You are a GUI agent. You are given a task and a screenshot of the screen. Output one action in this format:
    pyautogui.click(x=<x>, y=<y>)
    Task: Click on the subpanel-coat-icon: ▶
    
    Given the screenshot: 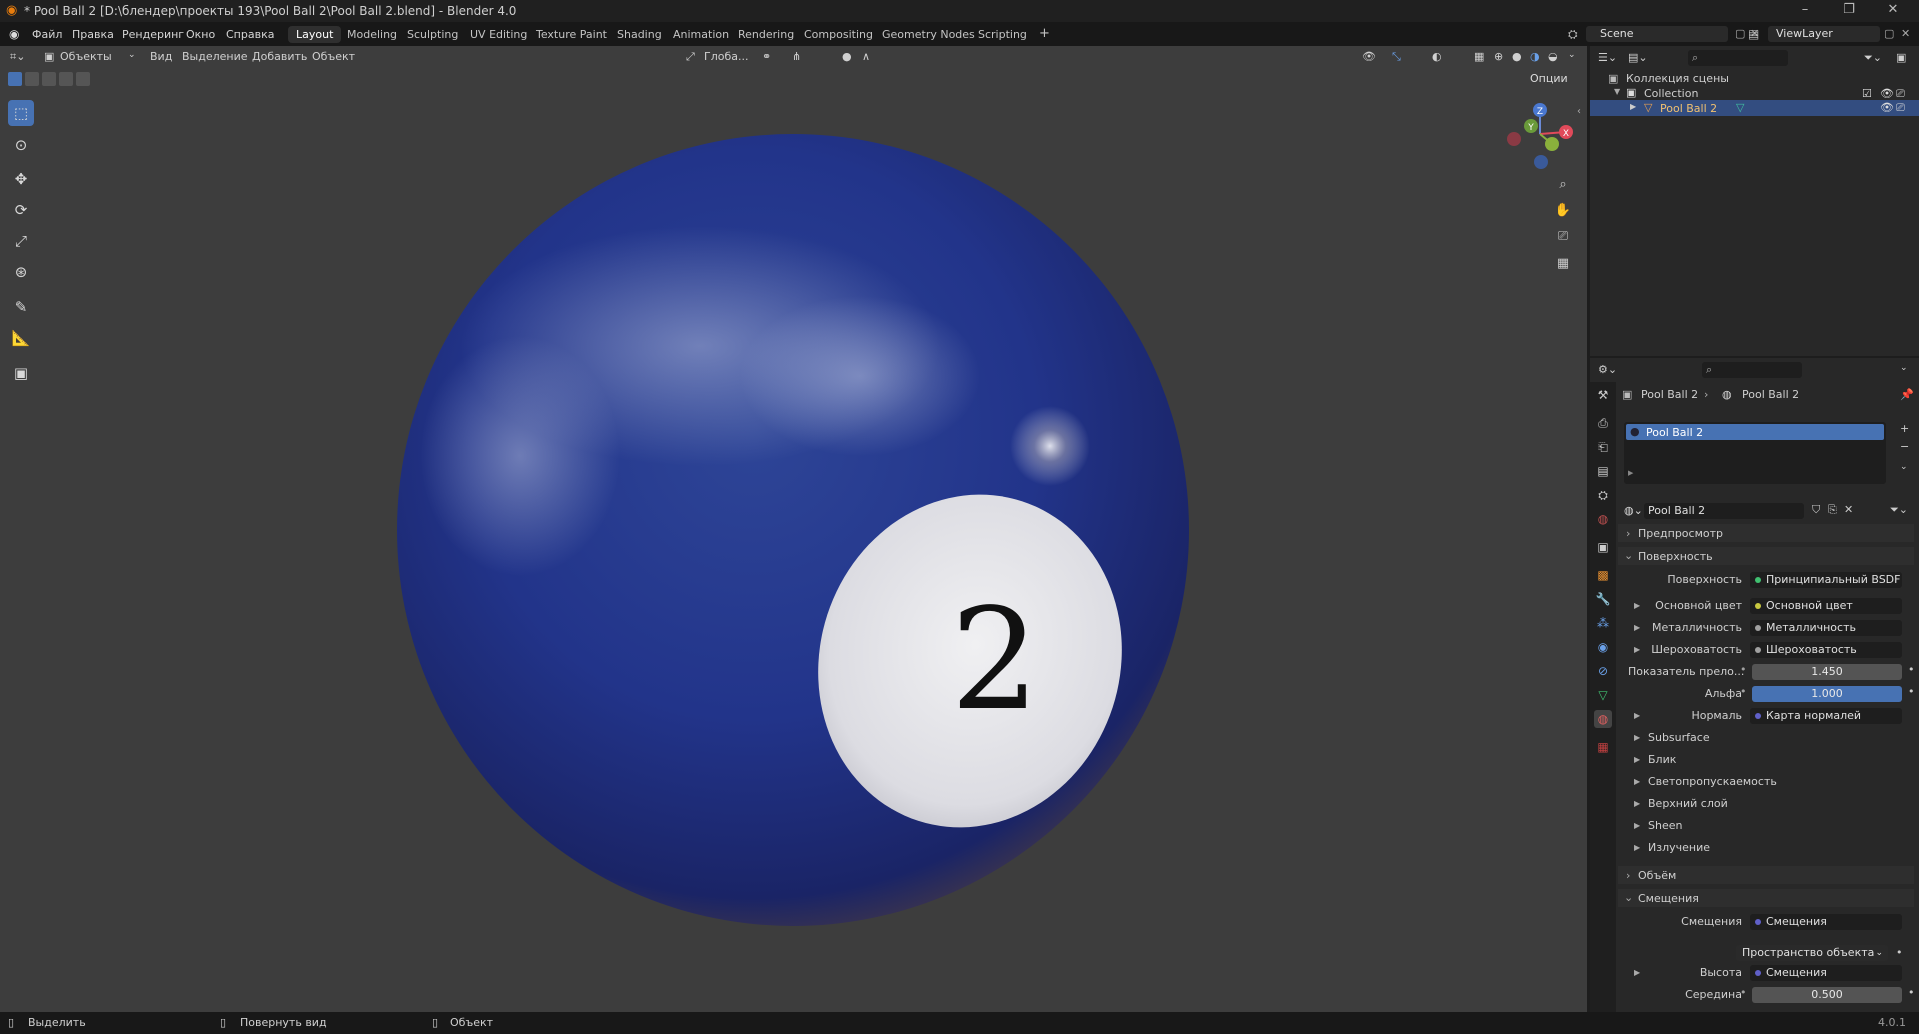 What is the action you would take?
    pyautogui.click(x=1637, y=803)
    